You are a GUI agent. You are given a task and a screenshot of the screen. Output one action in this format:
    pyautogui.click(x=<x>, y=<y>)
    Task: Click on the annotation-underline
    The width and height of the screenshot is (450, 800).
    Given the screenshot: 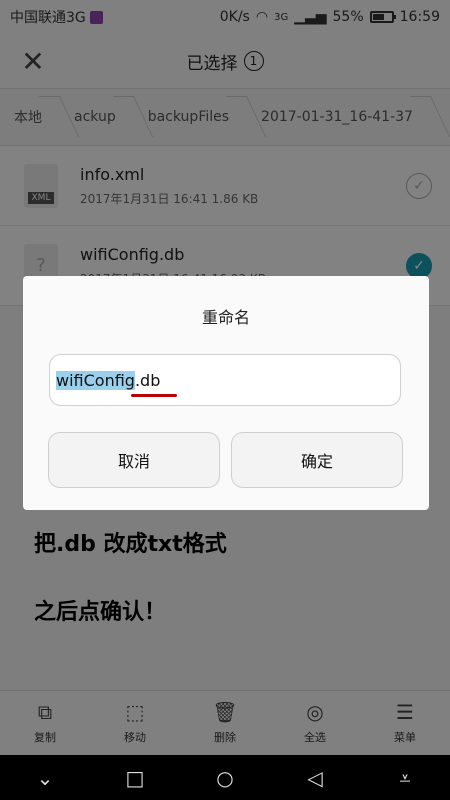 What is the action you would take?
    pyautogui.click(x=154, y=395)
    